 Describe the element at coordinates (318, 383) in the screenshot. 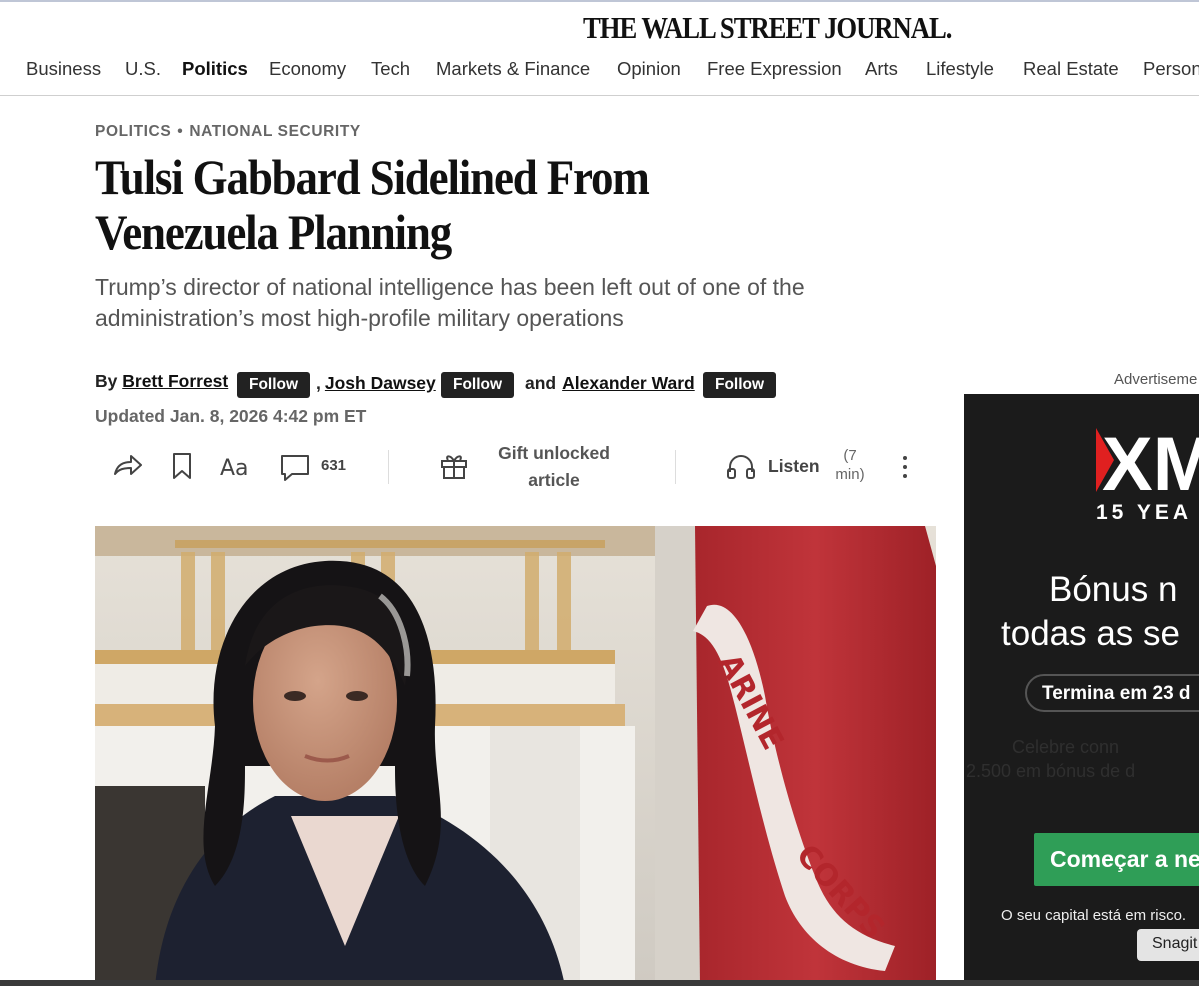

I see `byline-comma: ,` at that location.